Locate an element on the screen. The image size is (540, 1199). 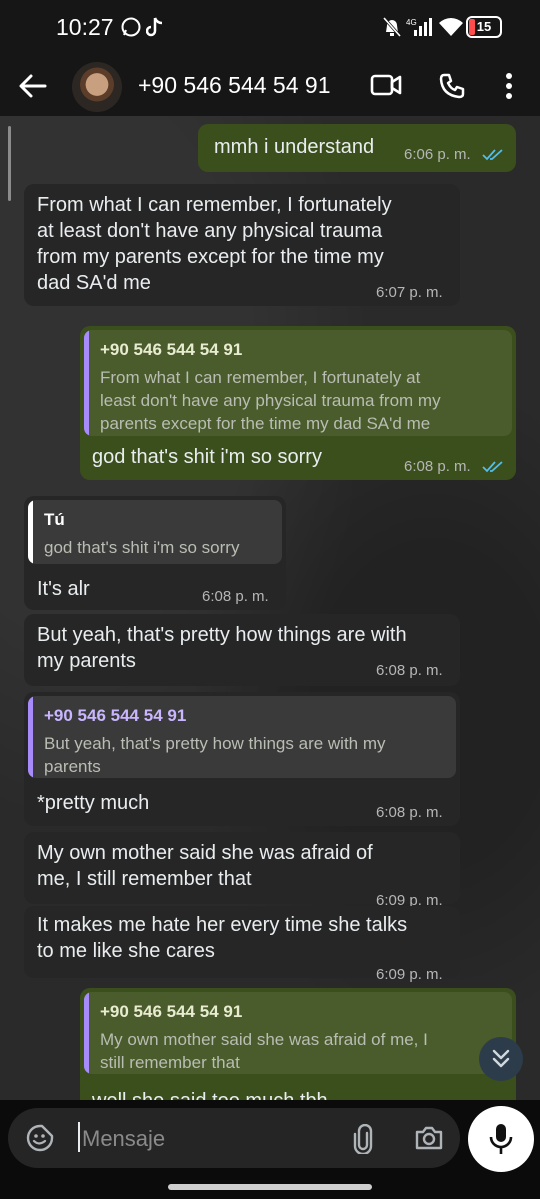
signal-icon: 4G is located at coordinates (419, 27).